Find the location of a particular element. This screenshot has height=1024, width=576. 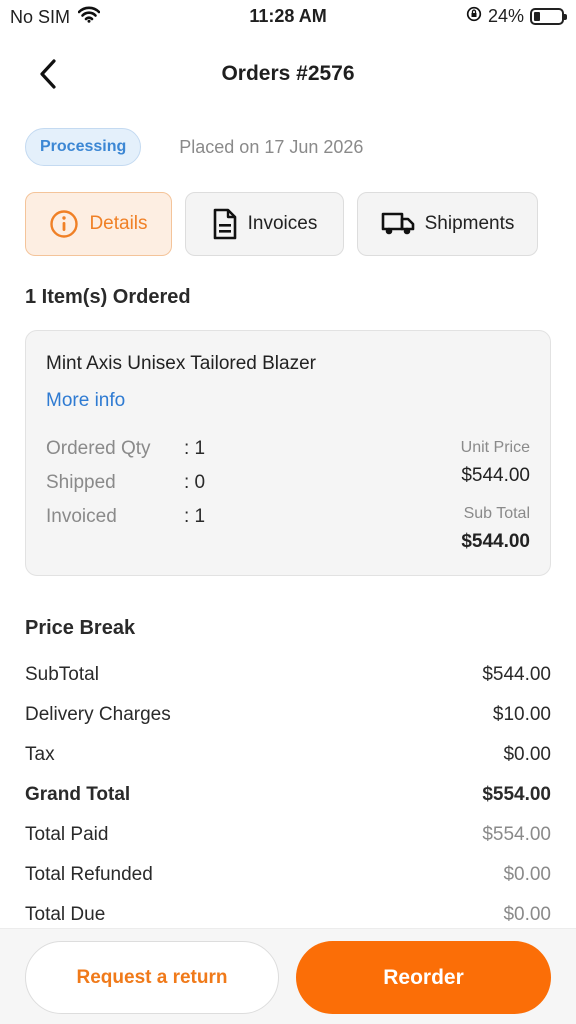

sub-total-label: Sub Total is located at coordinates (496, 513).